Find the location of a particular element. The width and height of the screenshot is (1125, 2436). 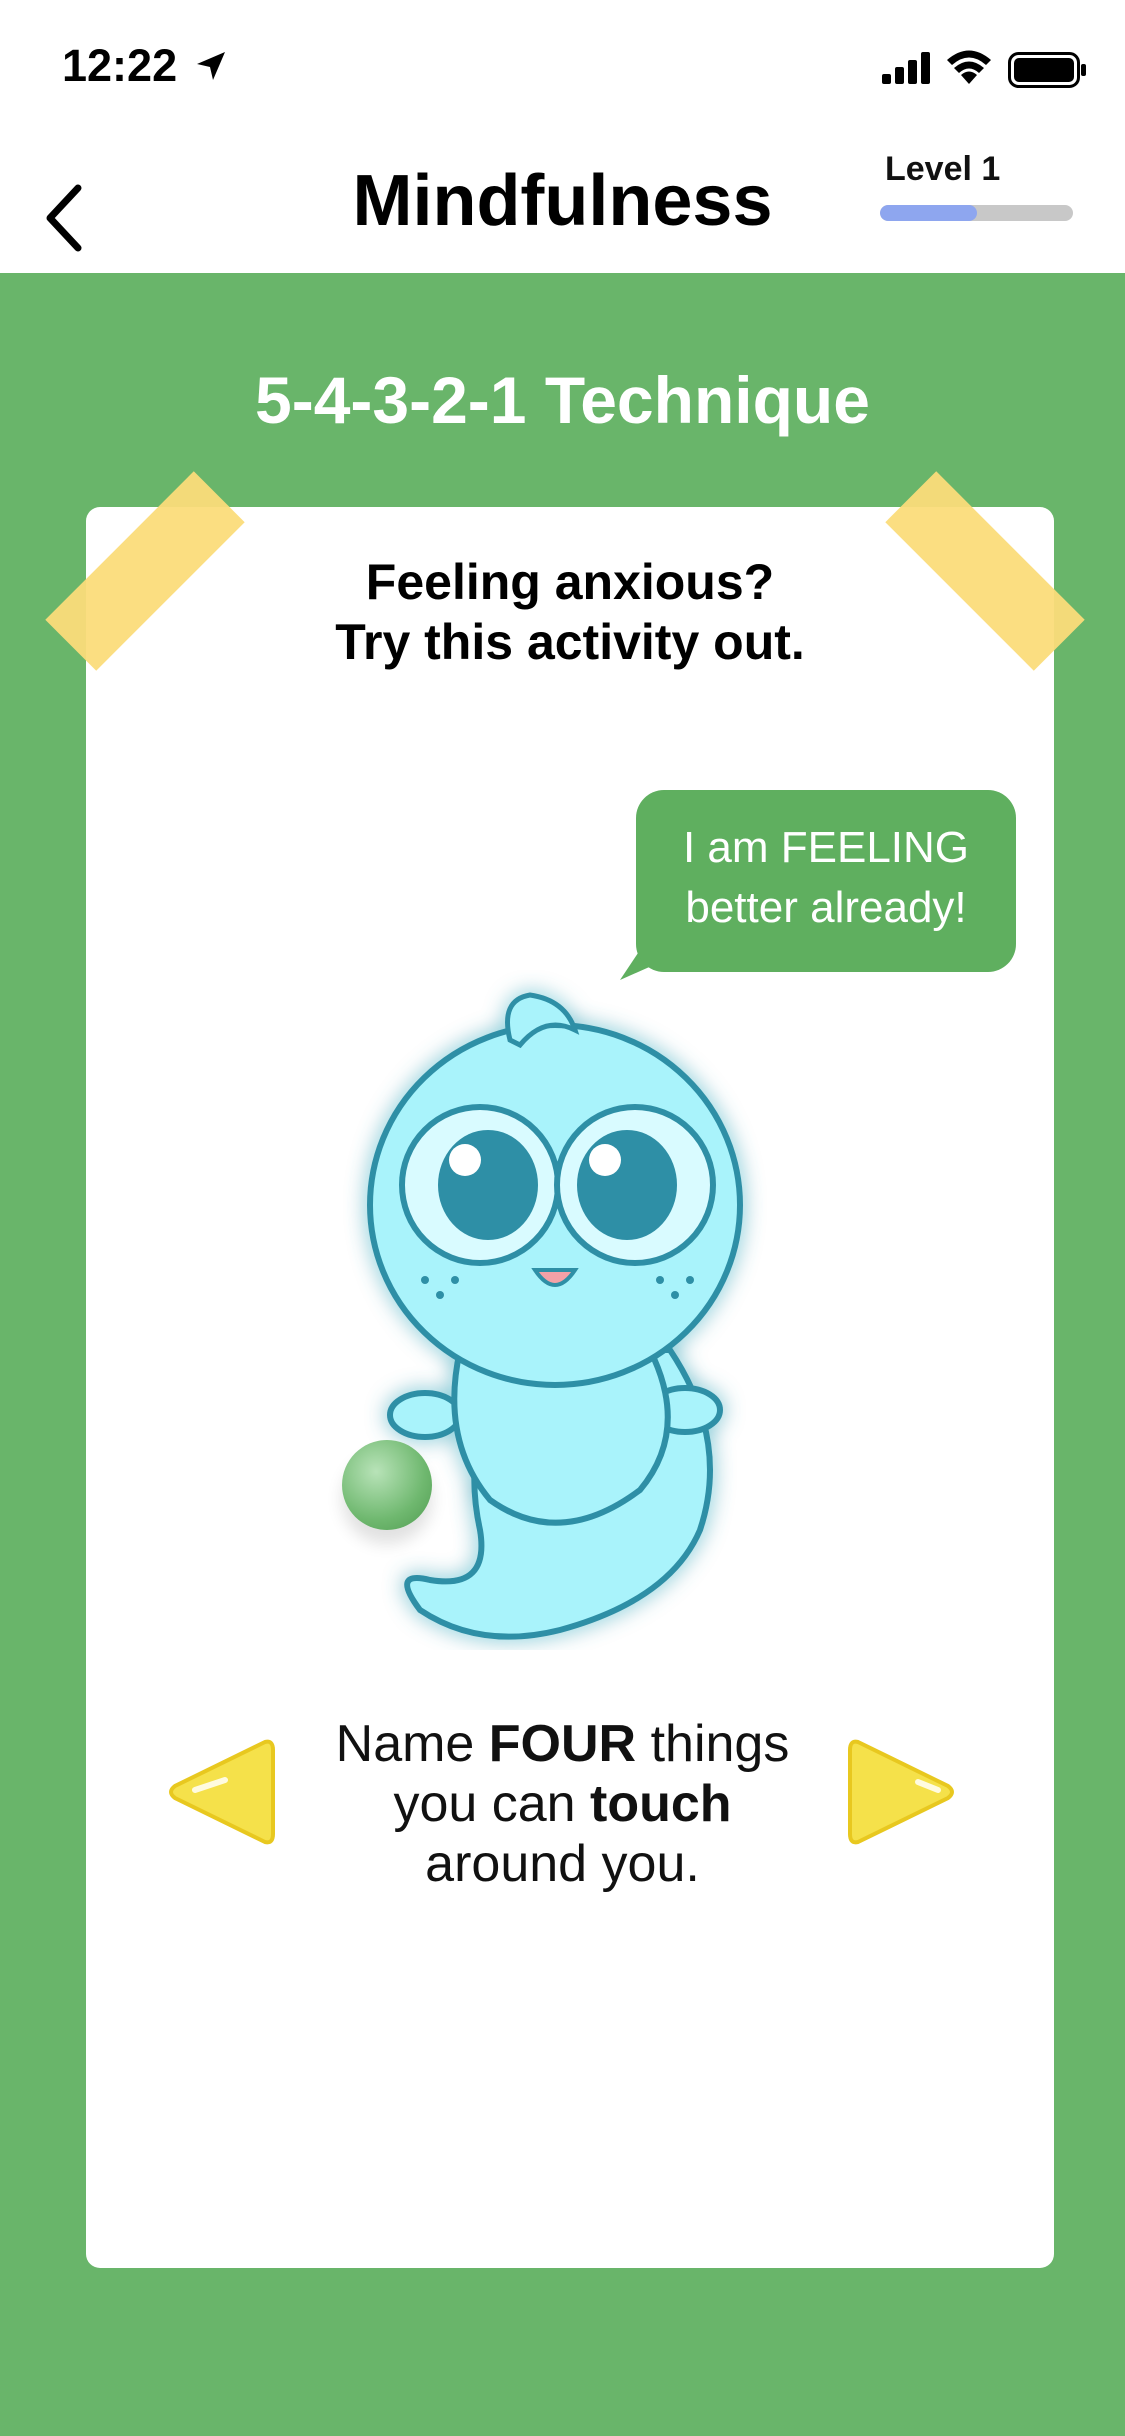

previous-button is located at coordinates (220, 1792).